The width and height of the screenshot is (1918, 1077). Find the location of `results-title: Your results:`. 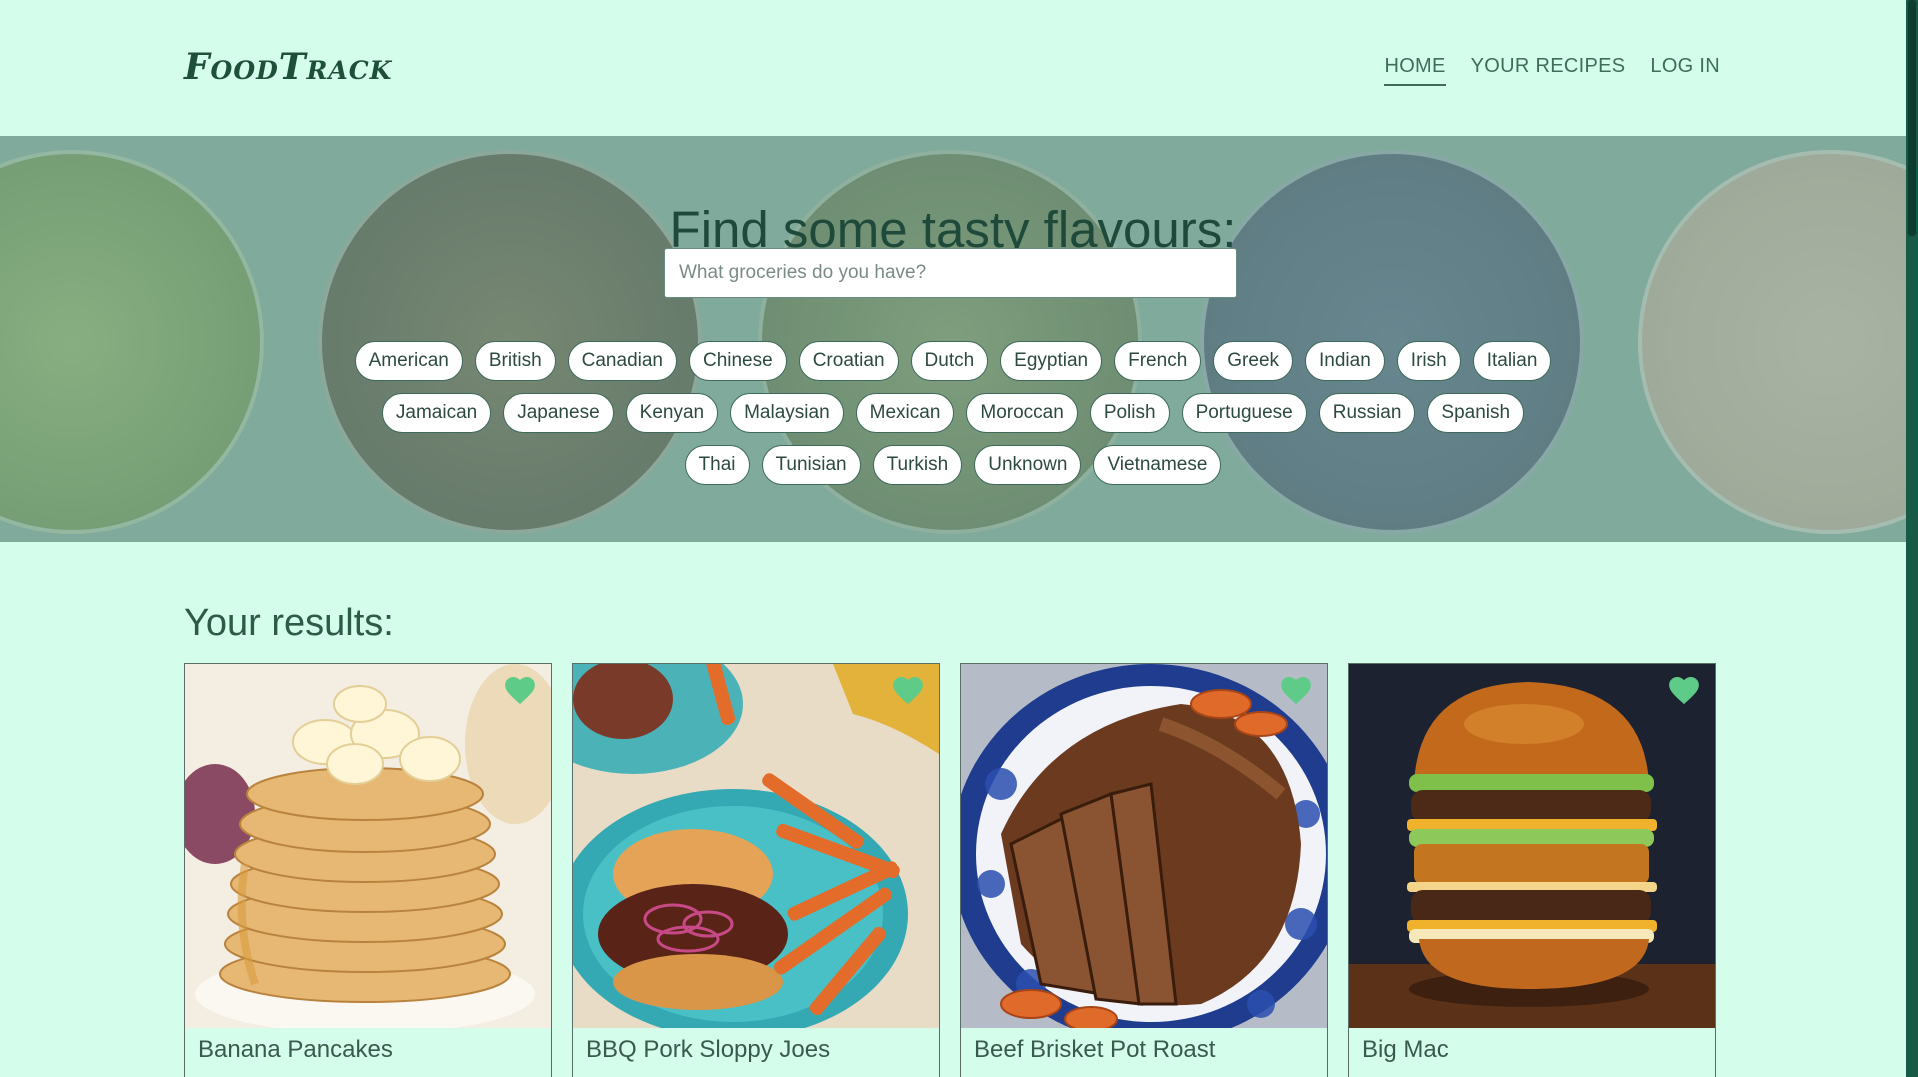

results-title: Your results: is located at coordinates (289, 622).